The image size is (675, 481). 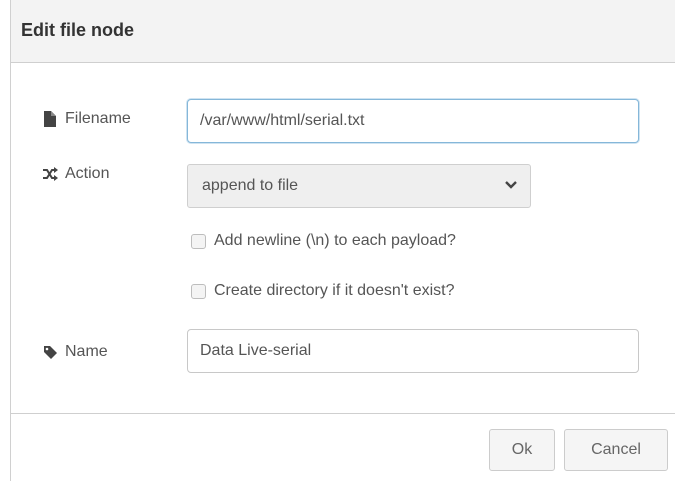 I want to click on cancel-button-label: Cancel, so click(x=616, y=449).